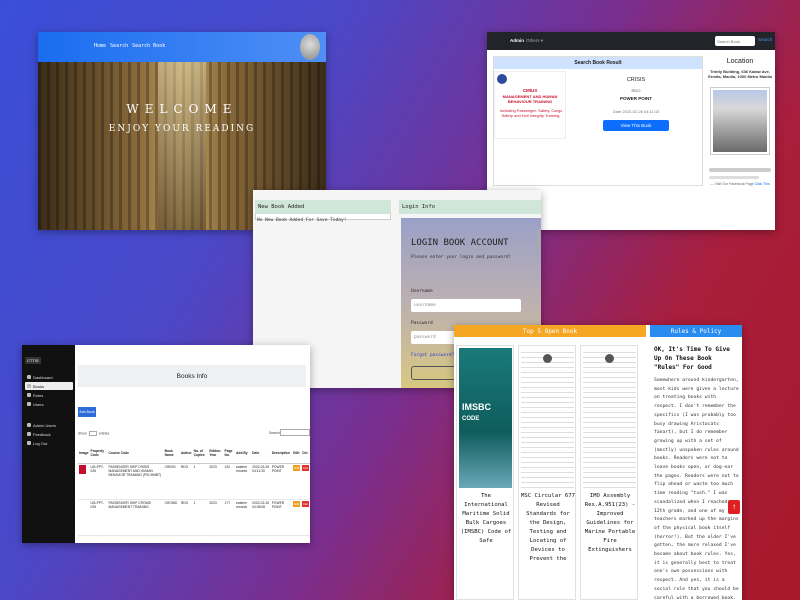 The width and height of the screenshot is (800, 600). Describe the element at coordinates (229, 453) in the screenshot. I see `col-page-no: Page No.` at that location.